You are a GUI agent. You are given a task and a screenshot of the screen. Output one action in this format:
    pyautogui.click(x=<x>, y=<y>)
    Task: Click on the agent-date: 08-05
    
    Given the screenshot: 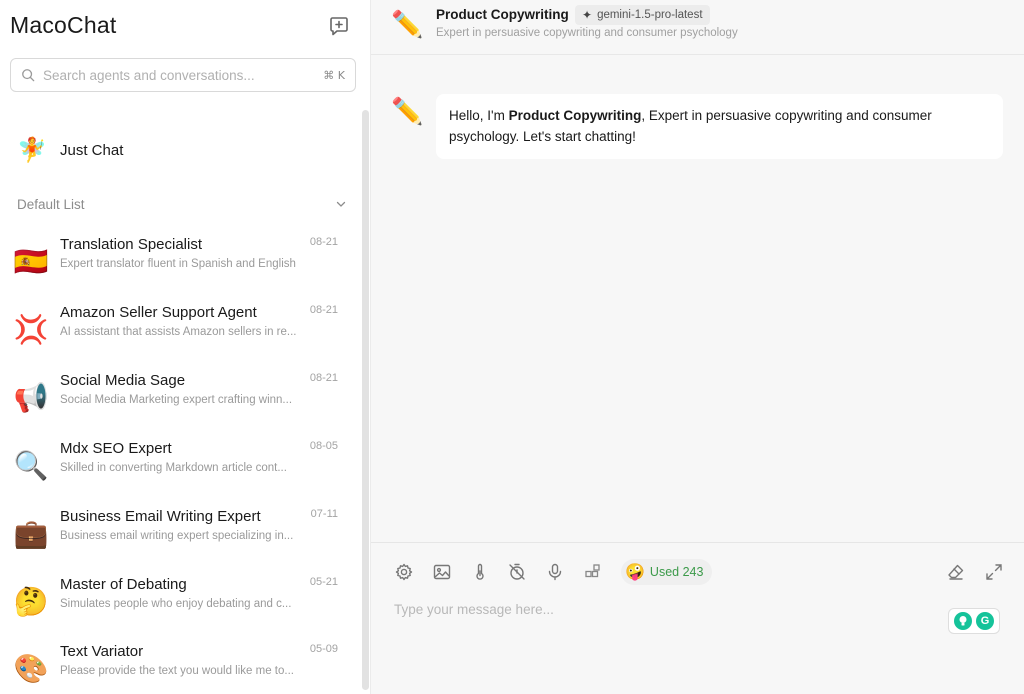 What is the action you would take?
    pyautogui.click(x=323, y=446)
    